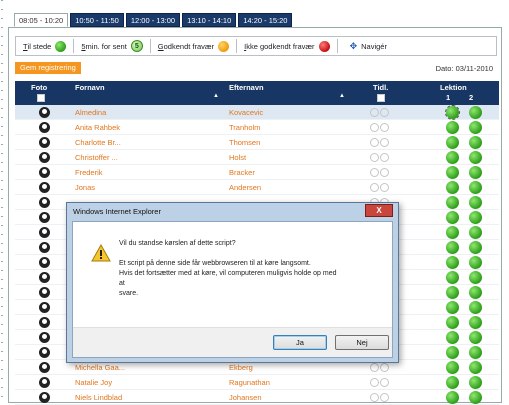  I want to click on first-name: Frederik, so click(89, 172).